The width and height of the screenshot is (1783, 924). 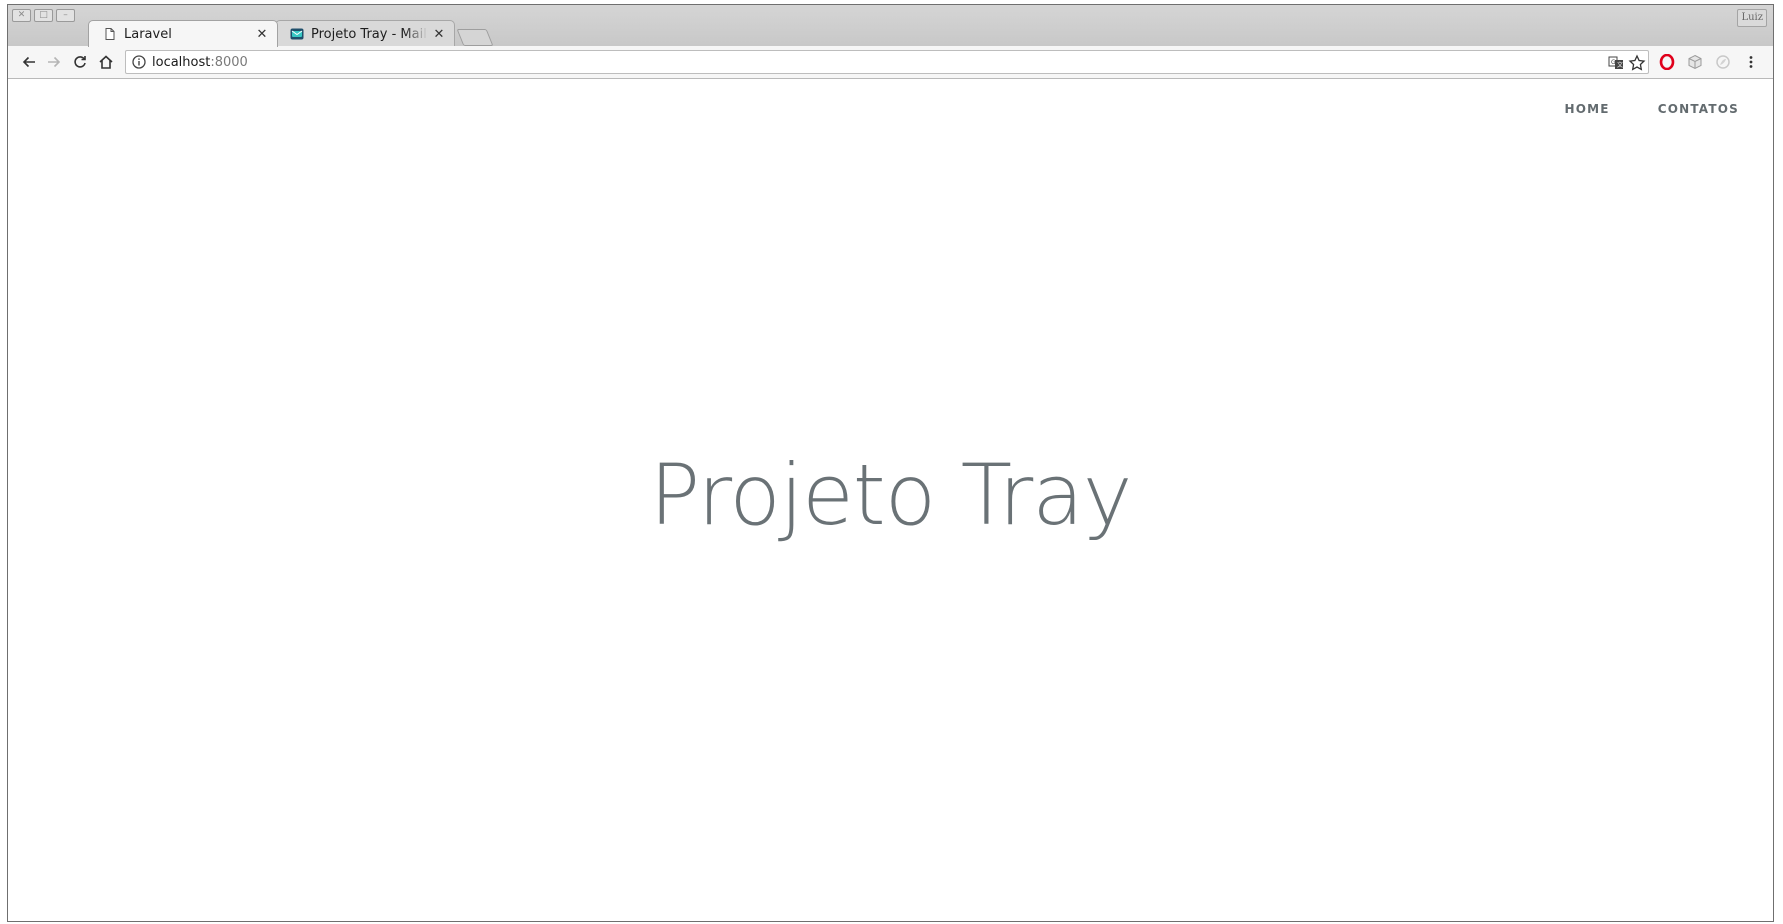 I want to click on translate-icon: G 文, so click(x=1616, y=63).